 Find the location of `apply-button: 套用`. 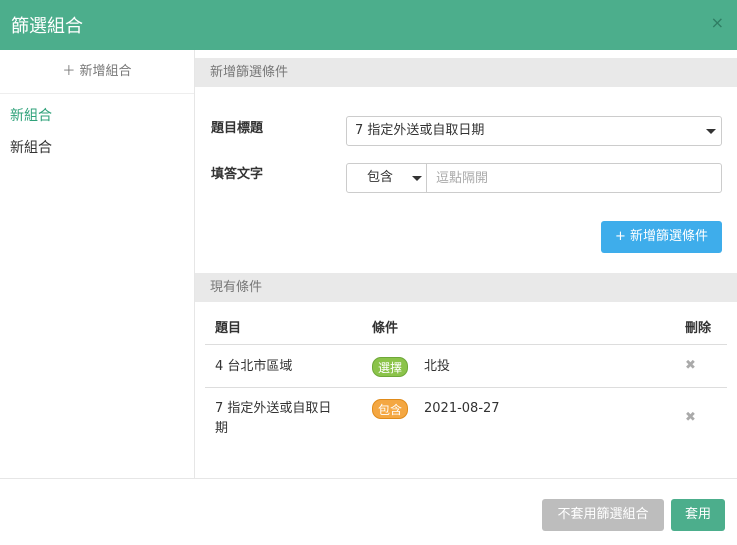

apply-button: 套用 is located at coordinates (698, 515).